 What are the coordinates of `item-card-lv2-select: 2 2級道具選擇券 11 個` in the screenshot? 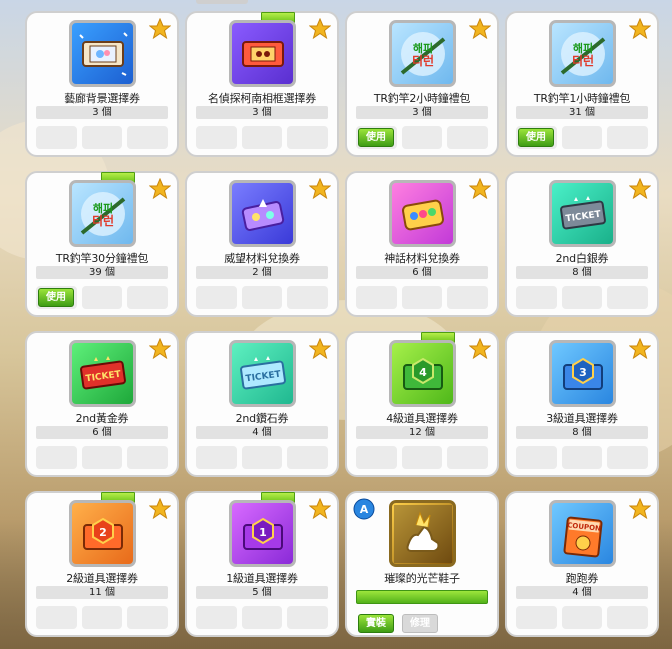 It's located at (102, 564).